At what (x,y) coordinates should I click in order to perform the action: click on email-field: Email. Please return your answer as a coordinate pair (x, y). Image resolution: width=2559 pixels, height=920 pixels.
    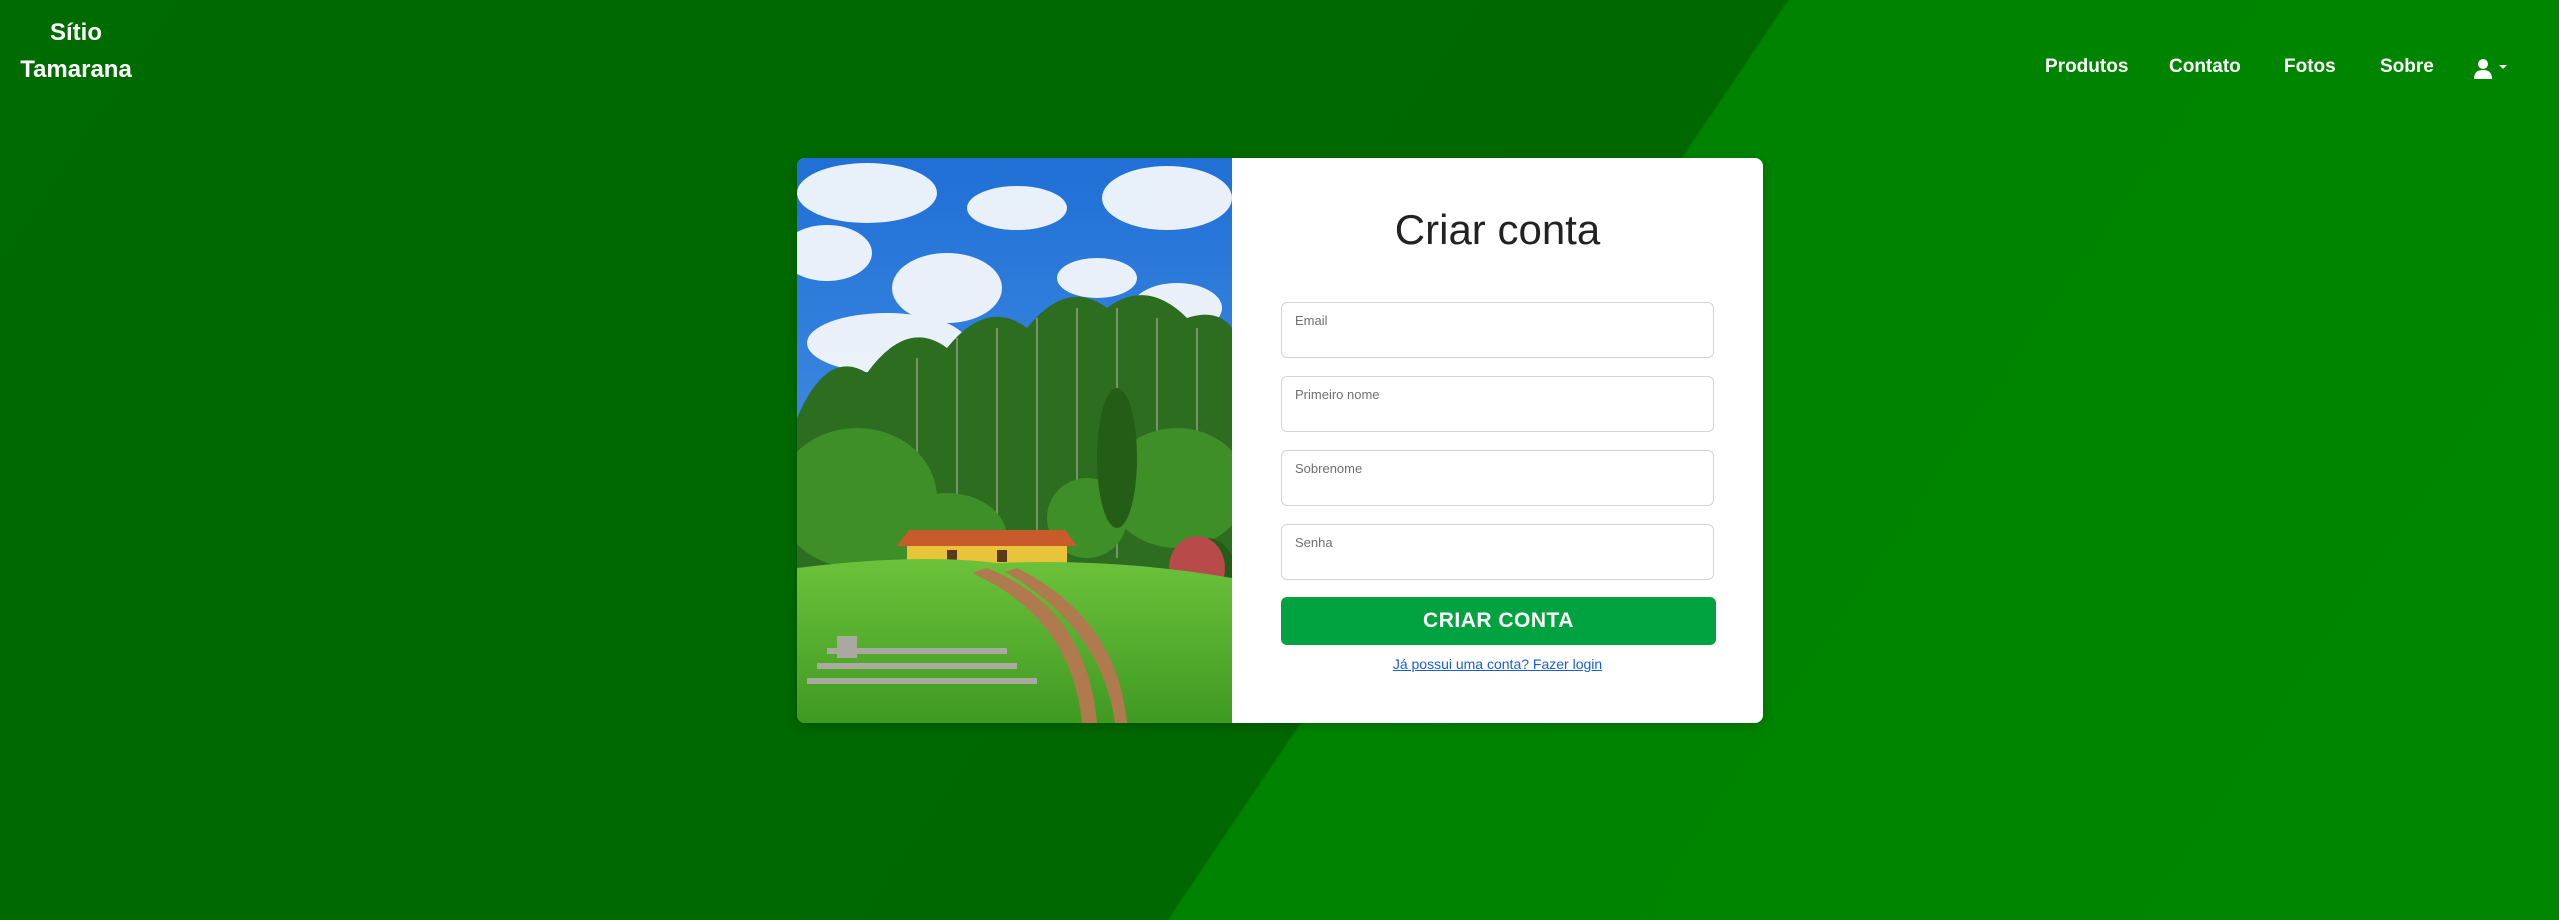
    Looking at the image, I should click on (1497, 330).